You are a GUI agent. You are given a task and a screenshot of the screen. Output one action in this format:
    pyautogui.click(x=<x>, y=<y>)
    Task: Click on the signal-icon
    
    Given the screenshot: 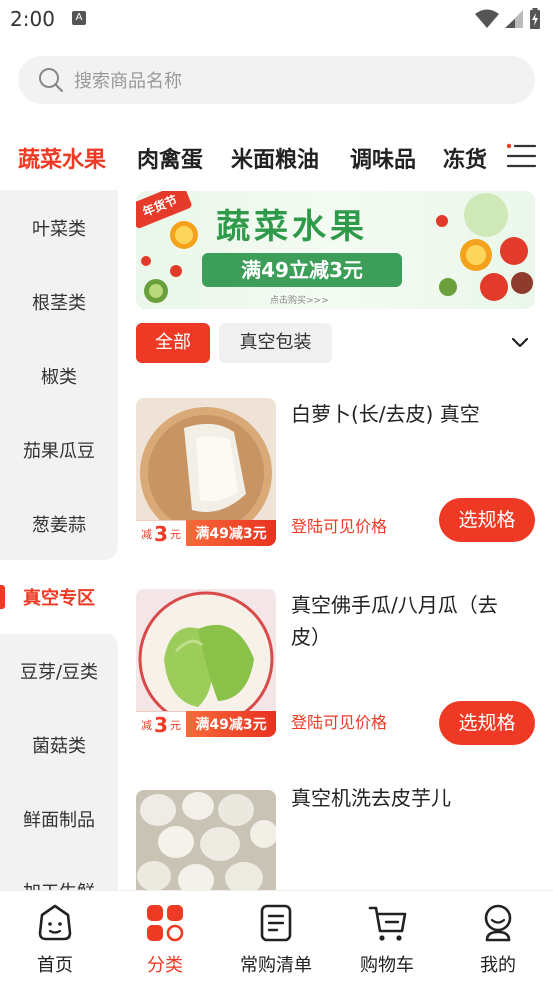 What is the action you would take?
    pyautogui.click(x=514, y=19)
    